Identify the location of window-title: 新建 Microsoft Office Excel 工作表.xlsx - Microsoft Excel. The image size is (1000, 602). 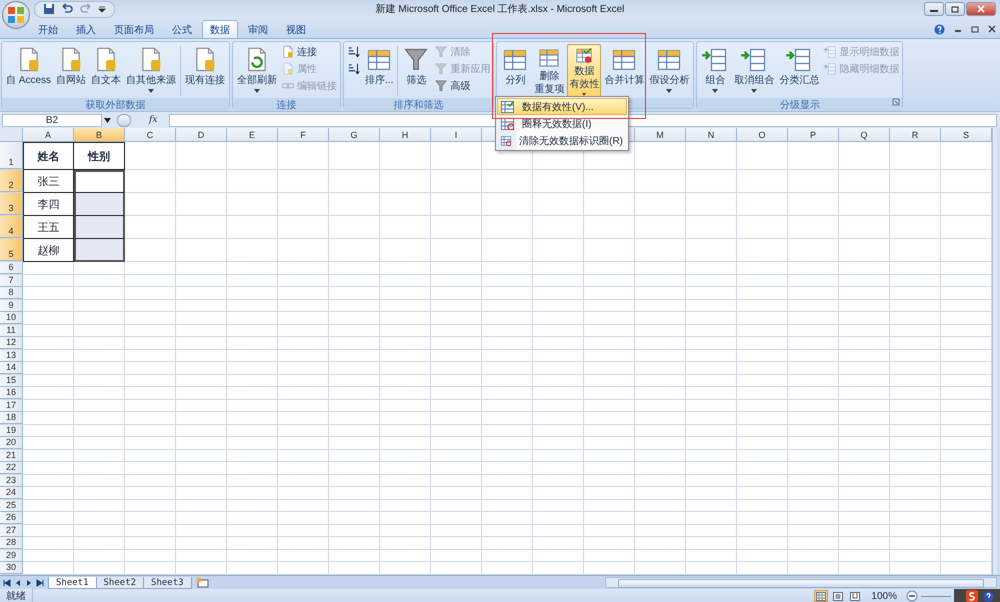
(500, 9).